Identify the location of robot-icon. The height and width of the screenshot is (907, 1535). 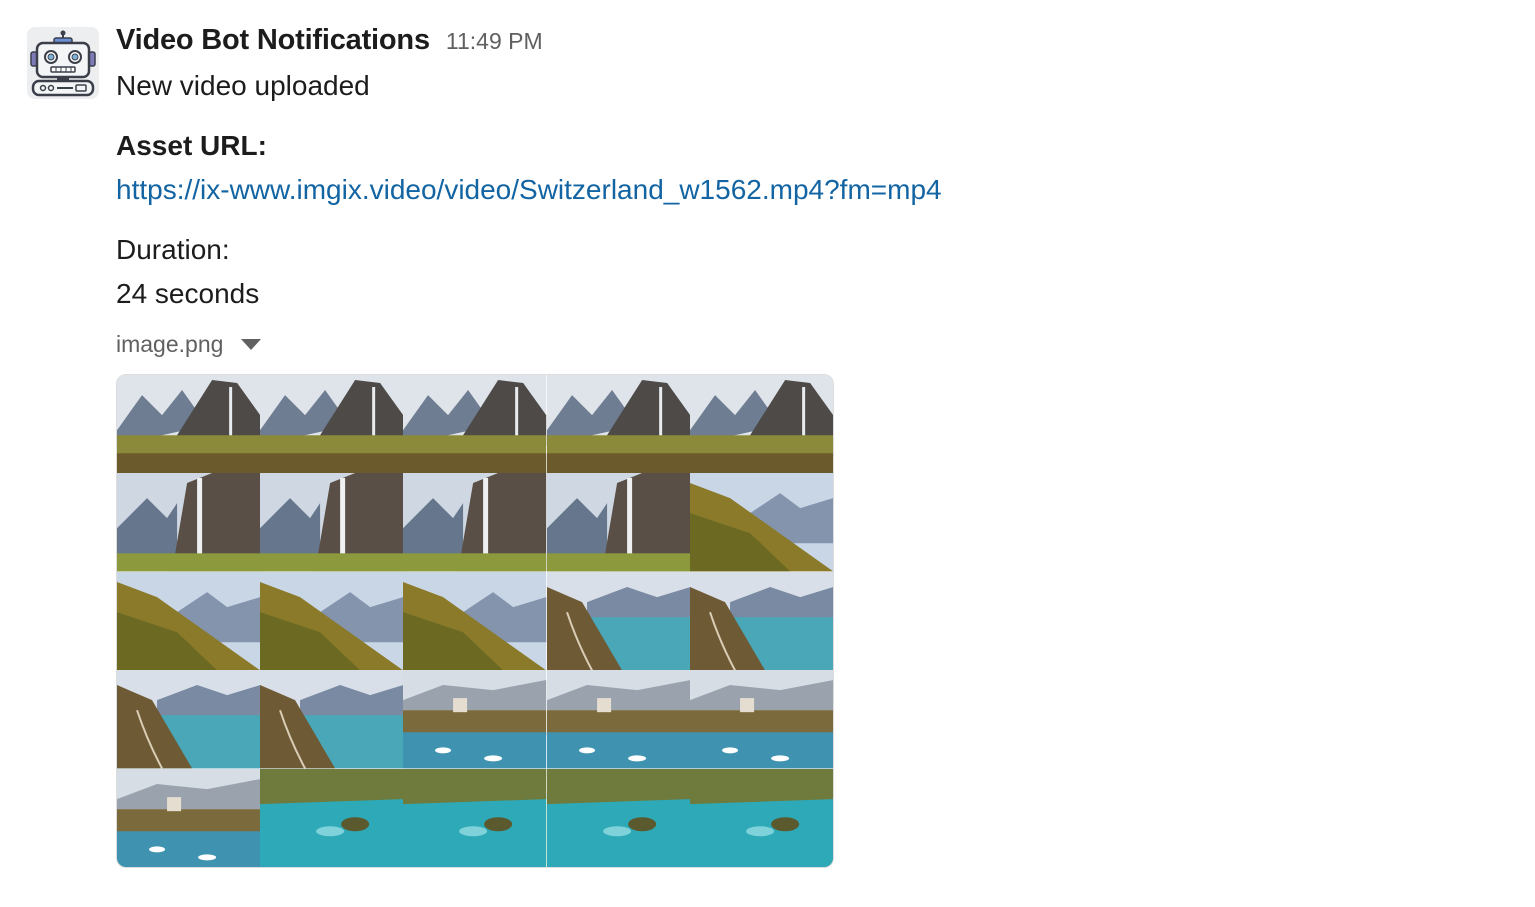
(63, 63).